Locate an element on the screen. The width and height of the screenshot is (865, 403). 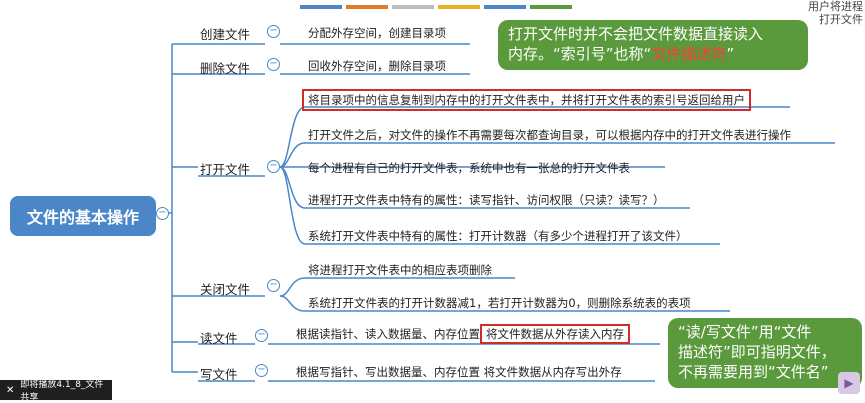
close-icon: ✕ is located at coordinates (10, 390).